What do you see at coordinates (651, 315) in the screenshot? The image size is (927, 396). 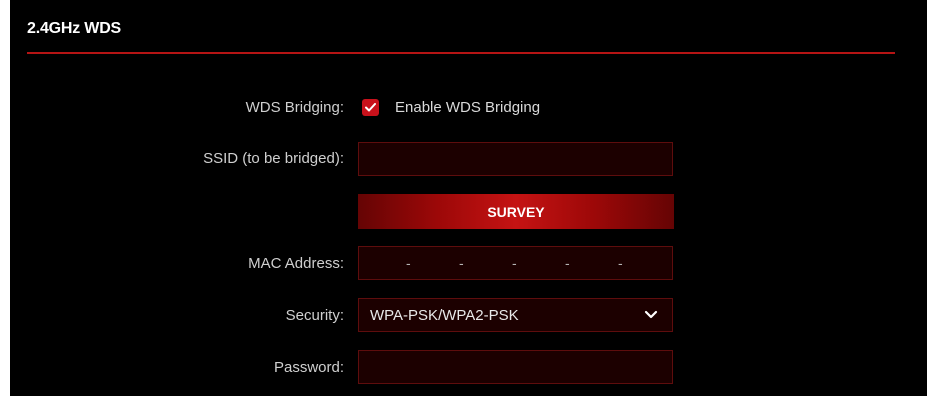 I see `chevron-down-icon` at bounding box center [651, 315].